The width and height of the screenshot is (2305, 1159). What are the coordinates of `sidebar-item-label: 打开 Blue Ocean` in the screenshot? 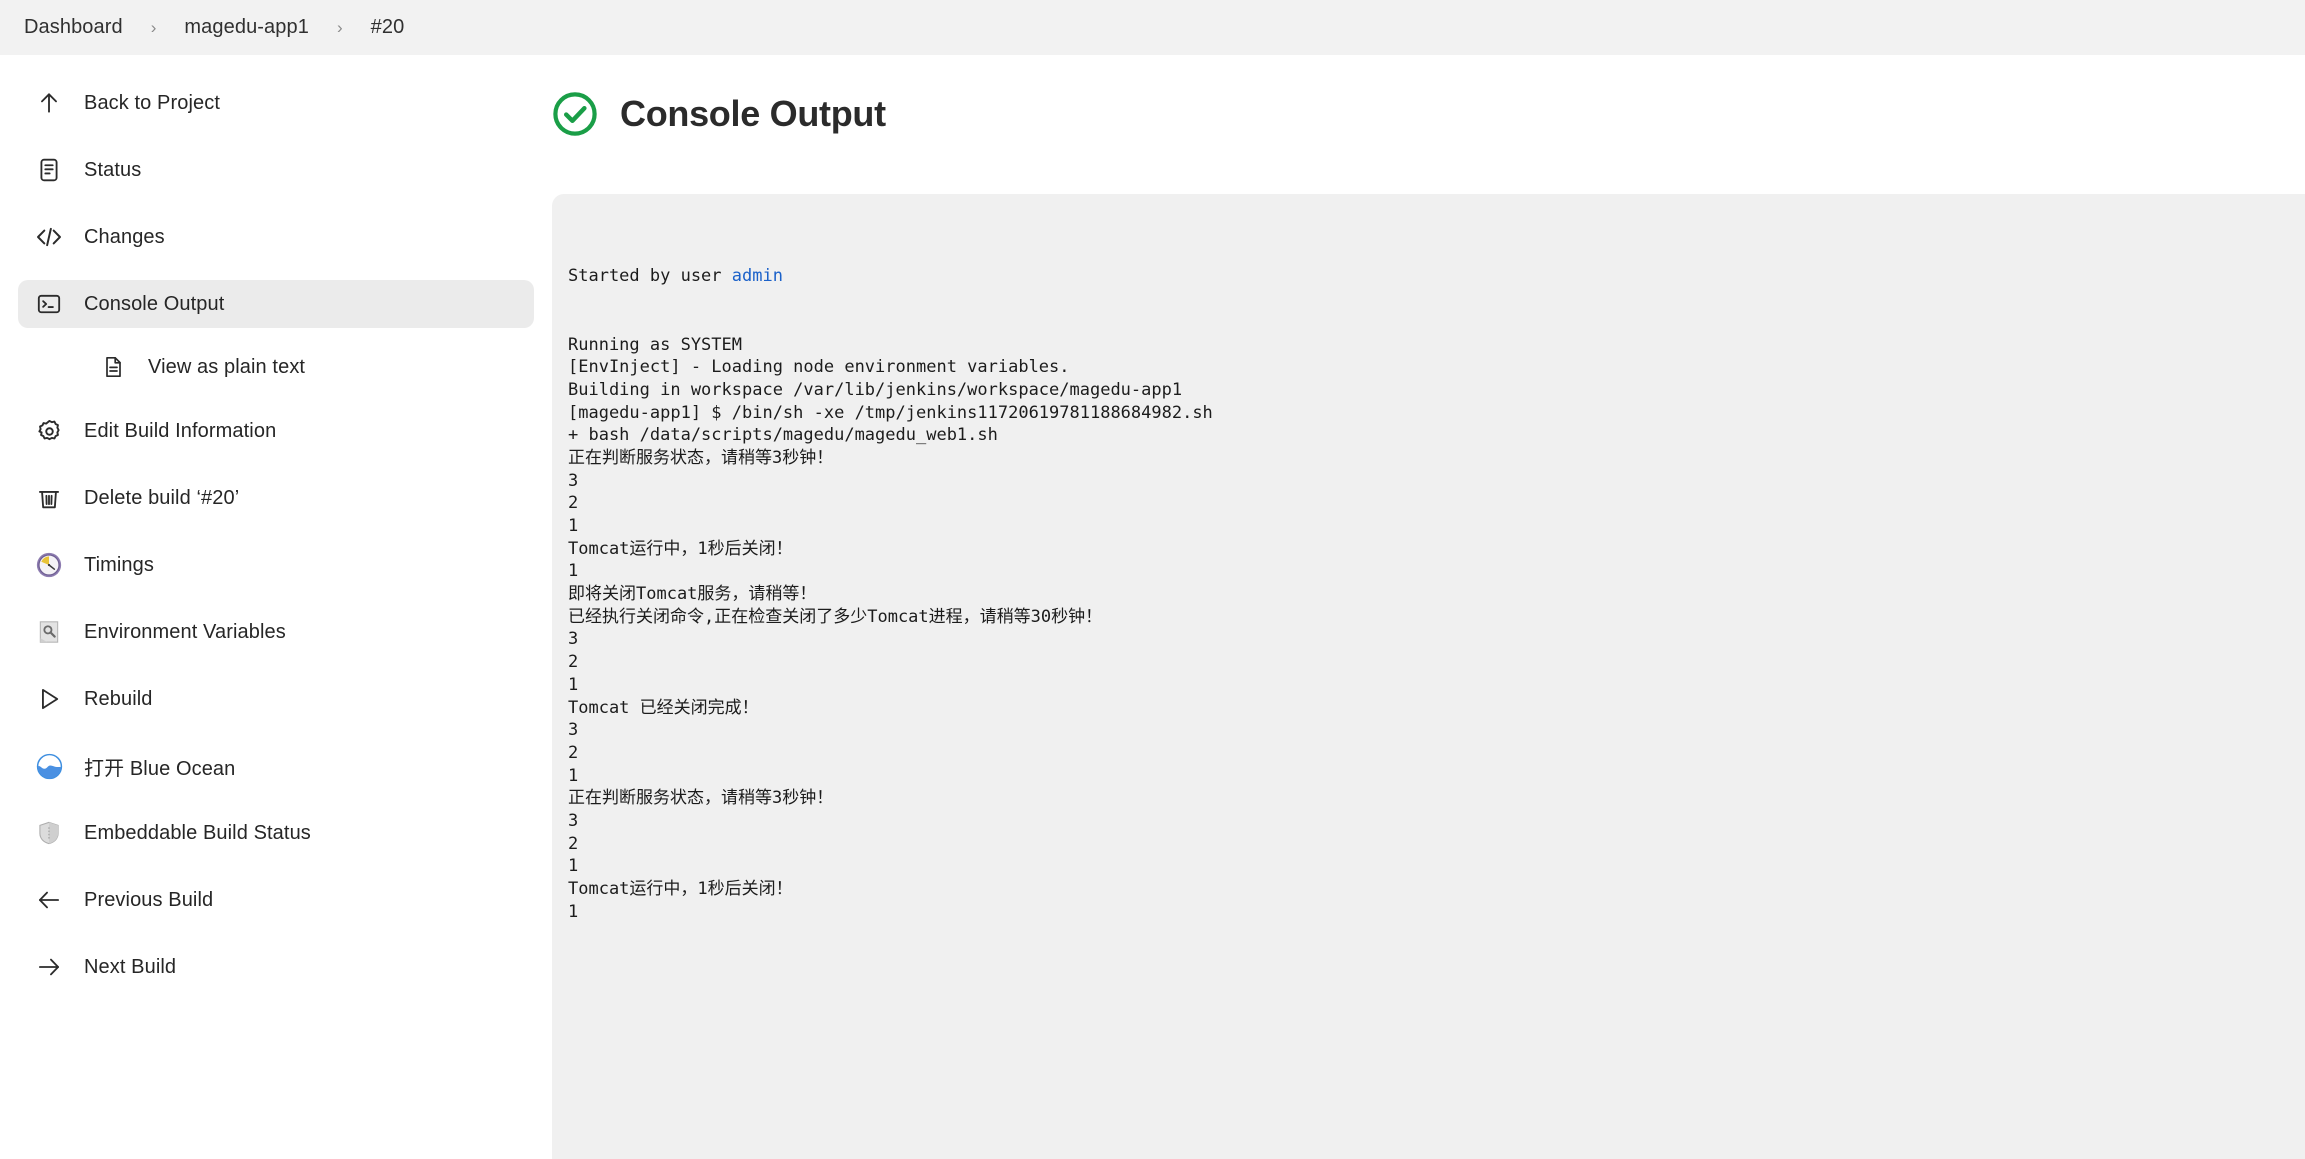 It's located at (159, 766).